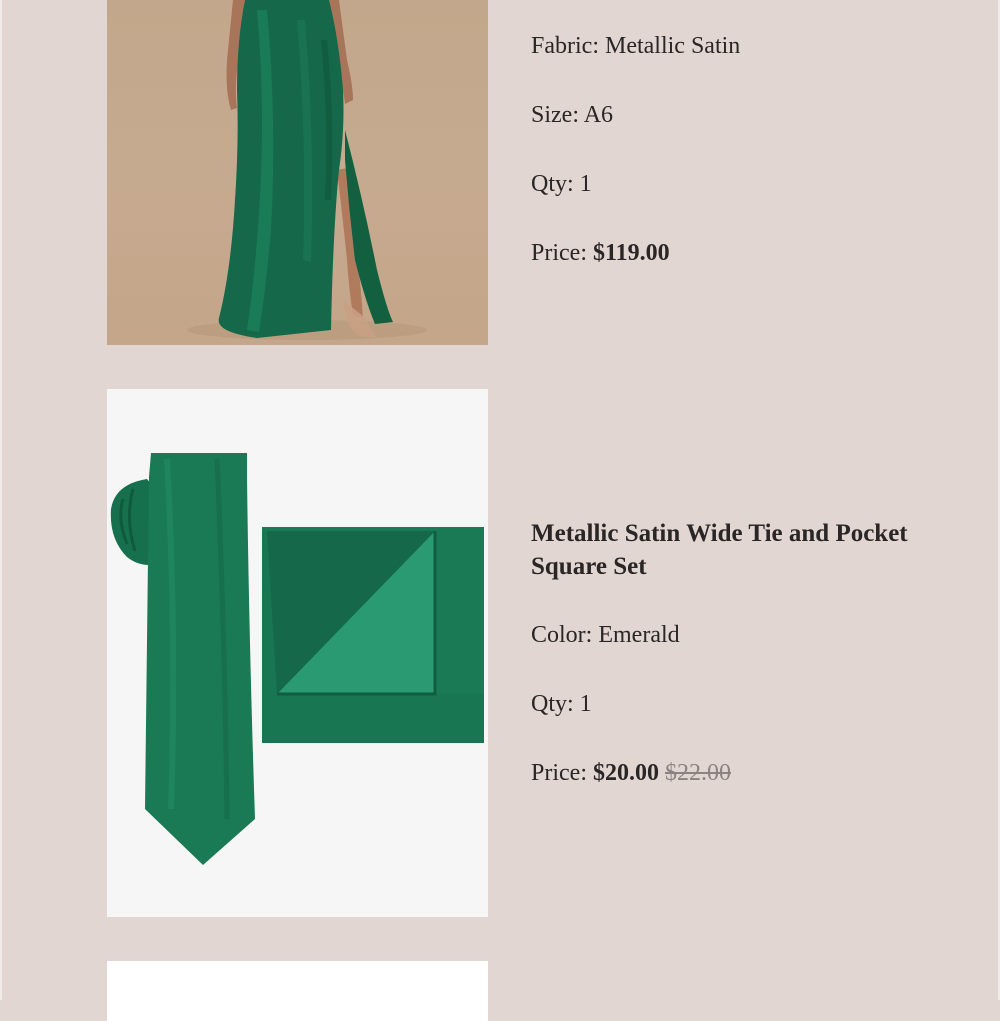 Image resolution: width=1000 pixels, height=1021 pixels. What do you see at coordinates (307, 170) in the screenshot?
I see `dress-illustration` at bounding box center [307, 170].